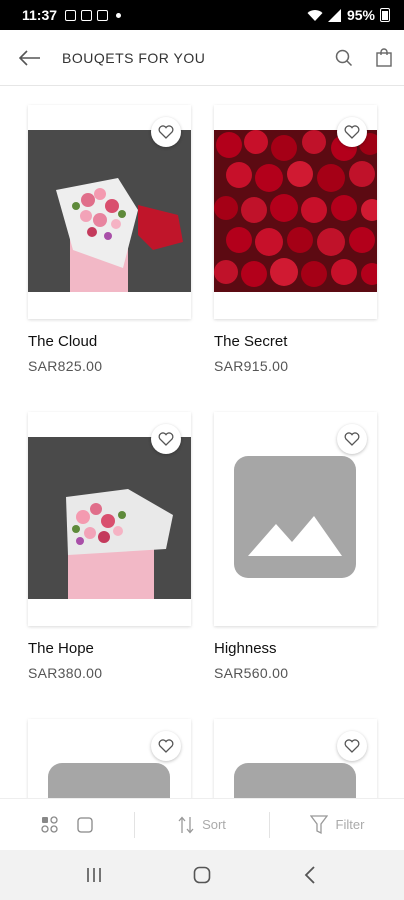  Describe the element at coordinates (134, 57) in the screenshot. I see `page-title: BOUQETS FOR YOU` at that location.